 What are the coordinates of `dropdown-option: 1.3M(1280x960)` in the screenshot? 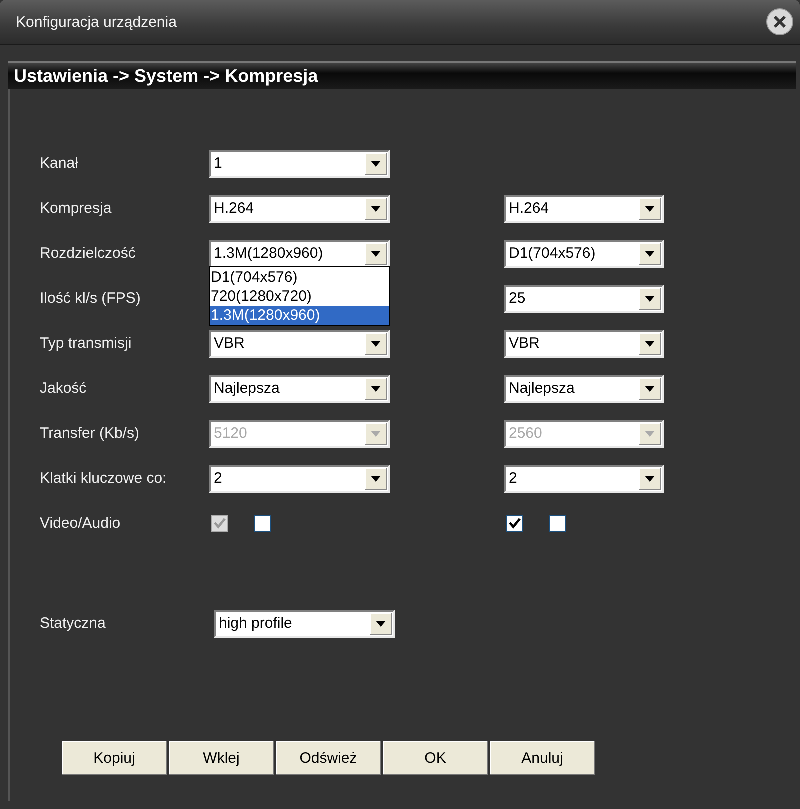 It's located at (299, 315).